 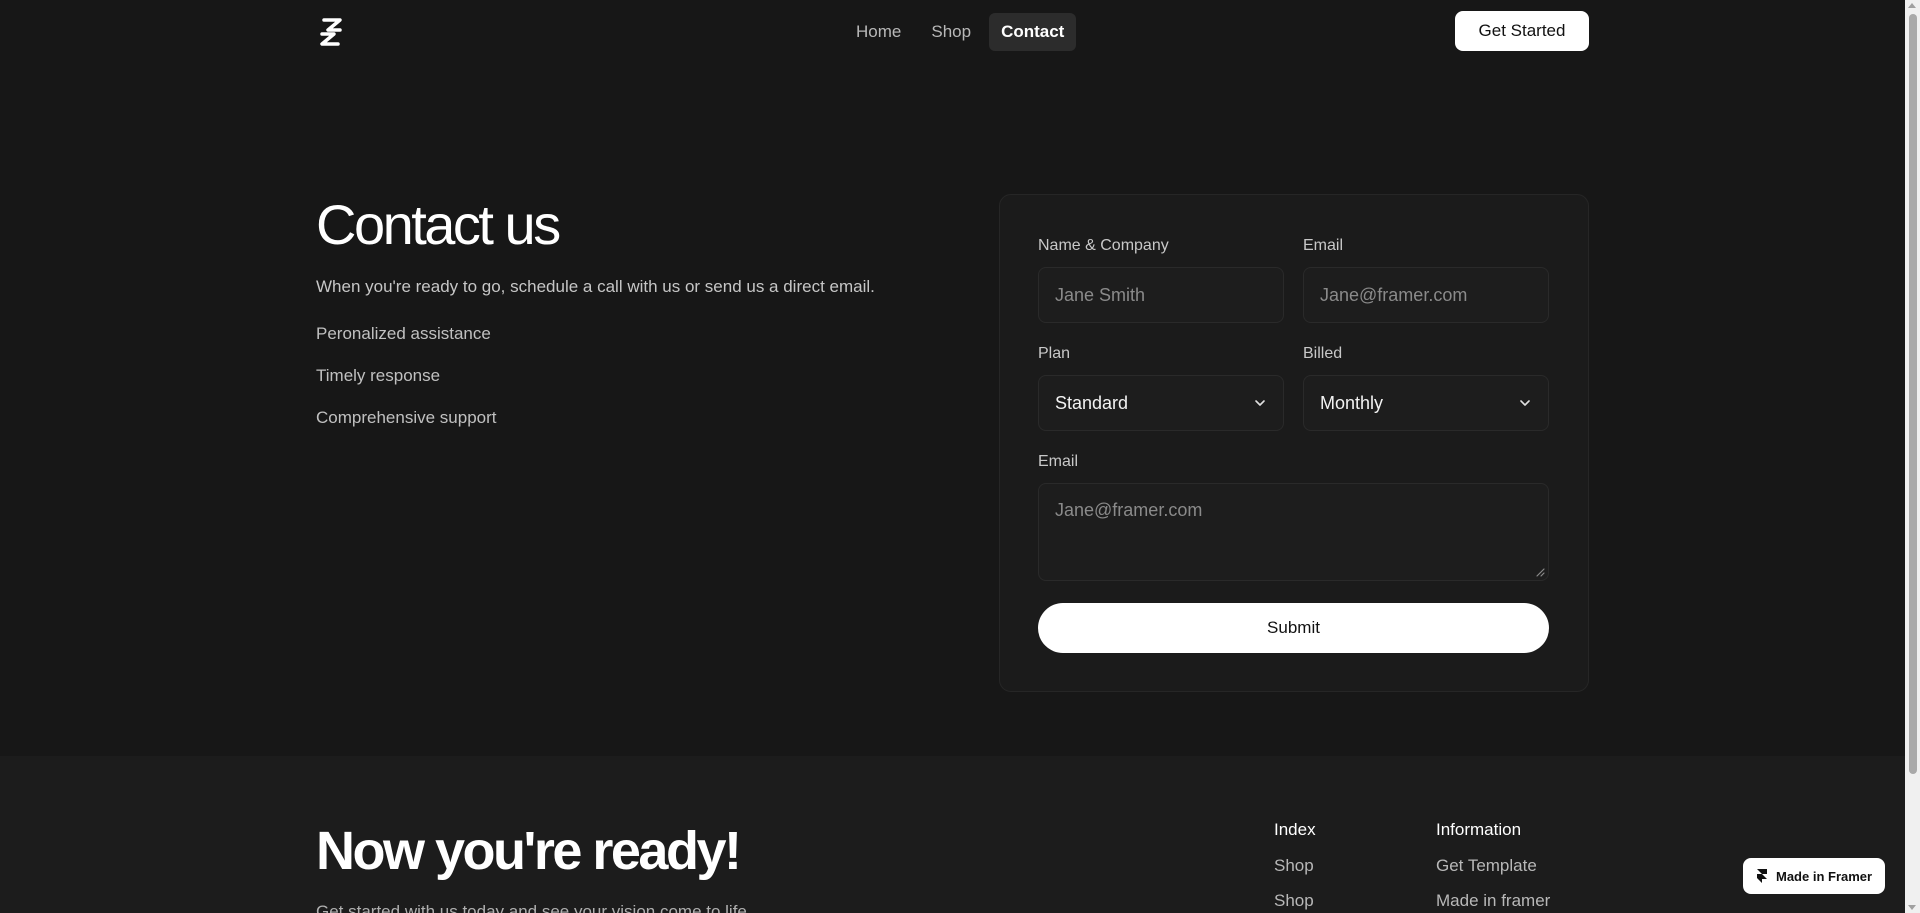 I want to click on message-placeholder: Jane@framer.com, so click(x=1129, y=510).